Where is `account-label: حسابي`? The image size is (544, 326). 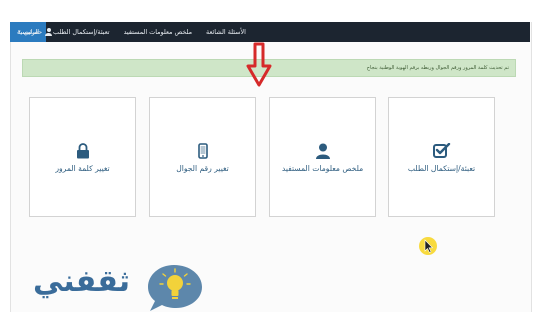
account-label: حسابي is located at coordinates (33, 32).